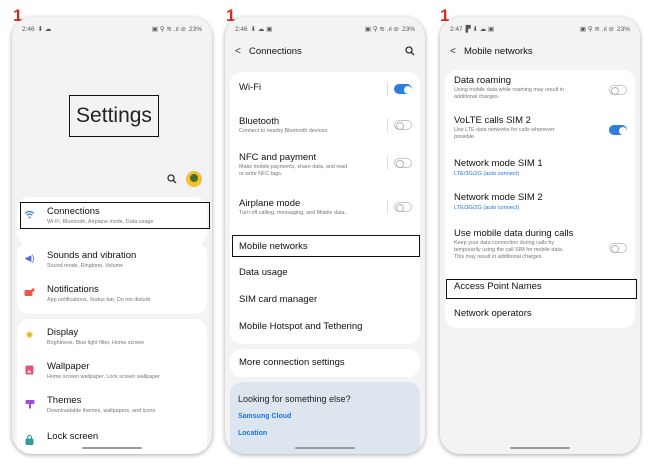 This screenshot has height=465, width=648. Describe the element at coordinates (301, 326) in the screenshot. I see `row-title: Mobile Hotspot and Tethering` at that location.